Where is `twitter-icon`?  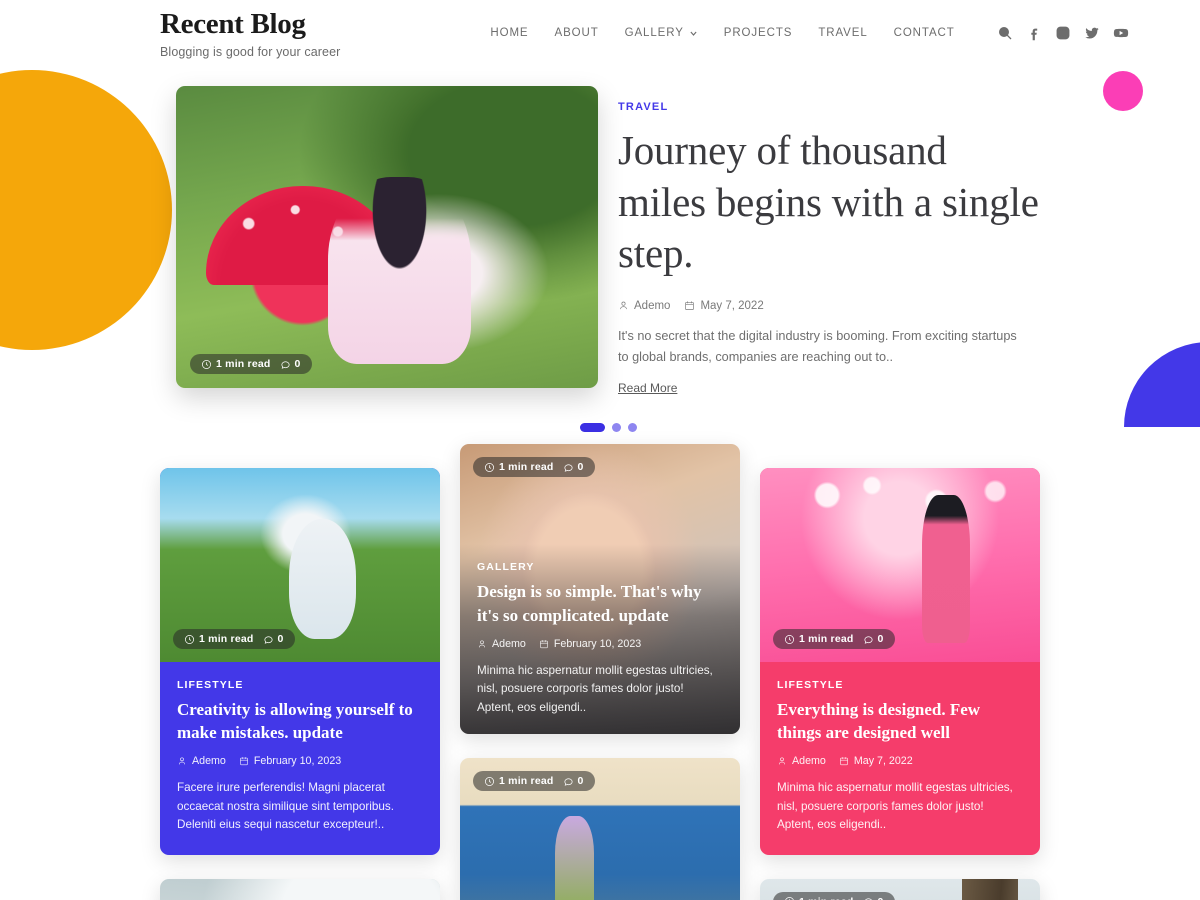 twitter-icon is located at coordinates (1092, 33).